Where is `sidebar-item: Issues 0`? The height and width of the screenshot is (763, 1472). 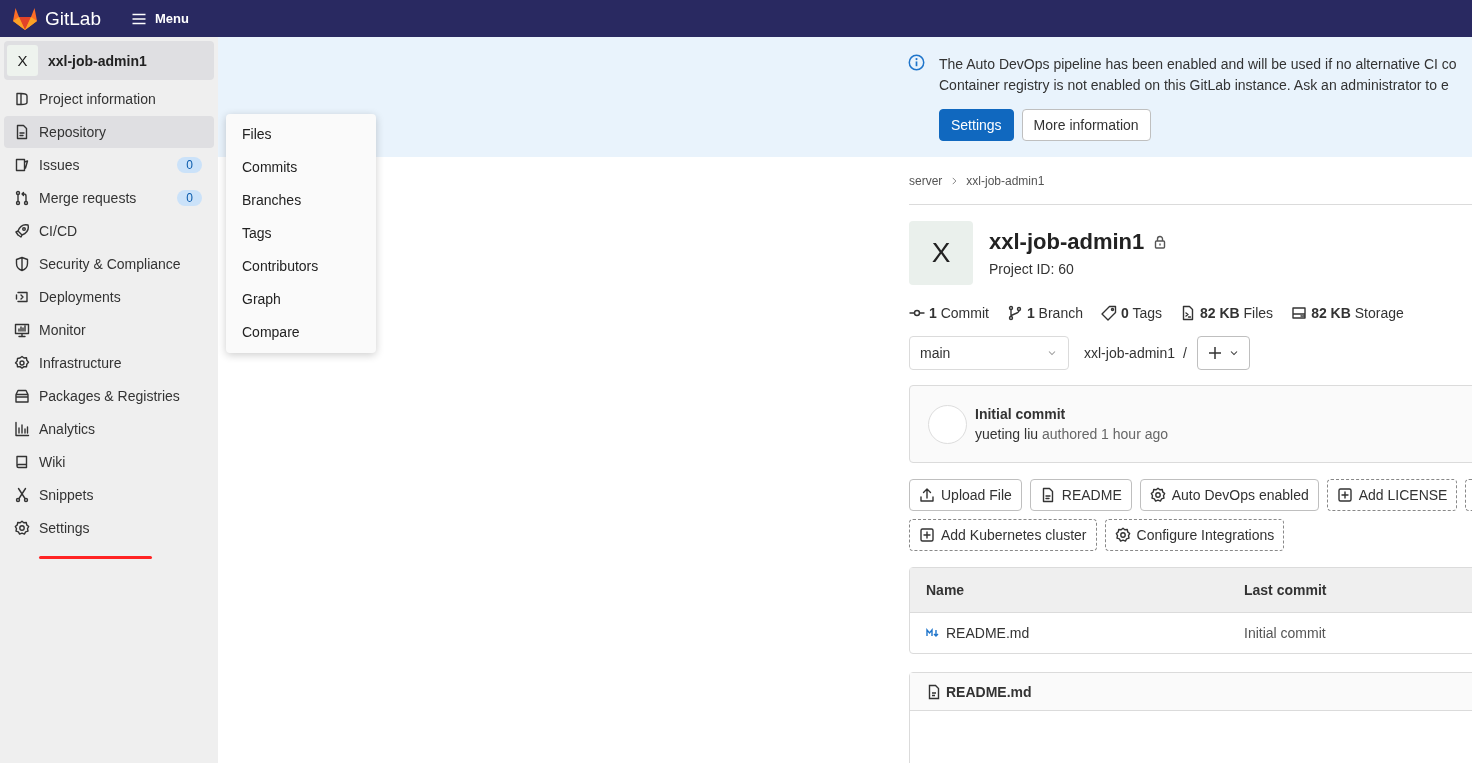 sidebar-item: Issues 0 is located at coordinates (109, 165).